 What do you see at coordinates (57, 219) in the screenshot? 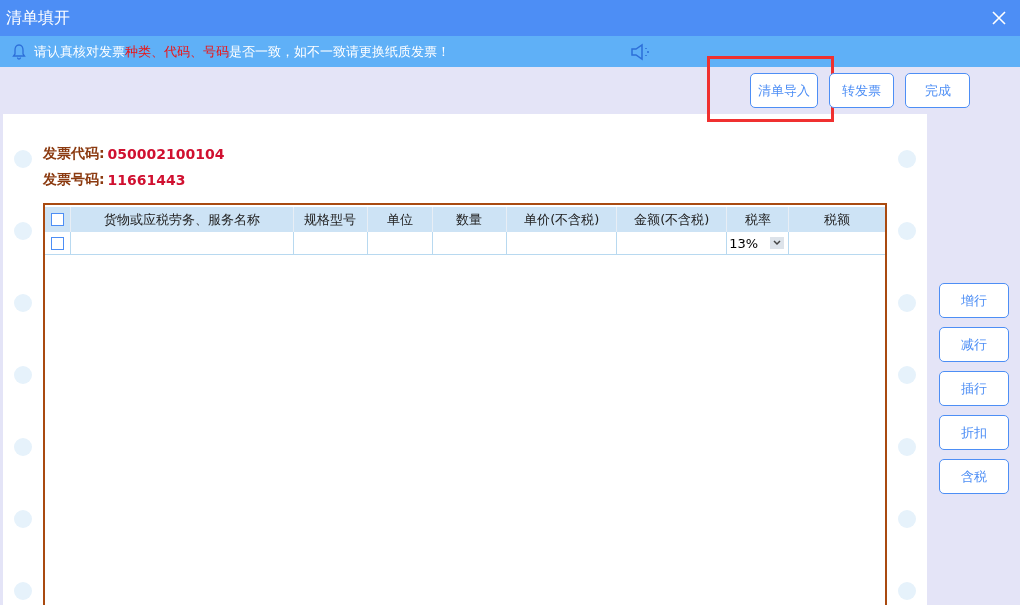
I see `select-all-checkbox` at bounding box center [57, 219].